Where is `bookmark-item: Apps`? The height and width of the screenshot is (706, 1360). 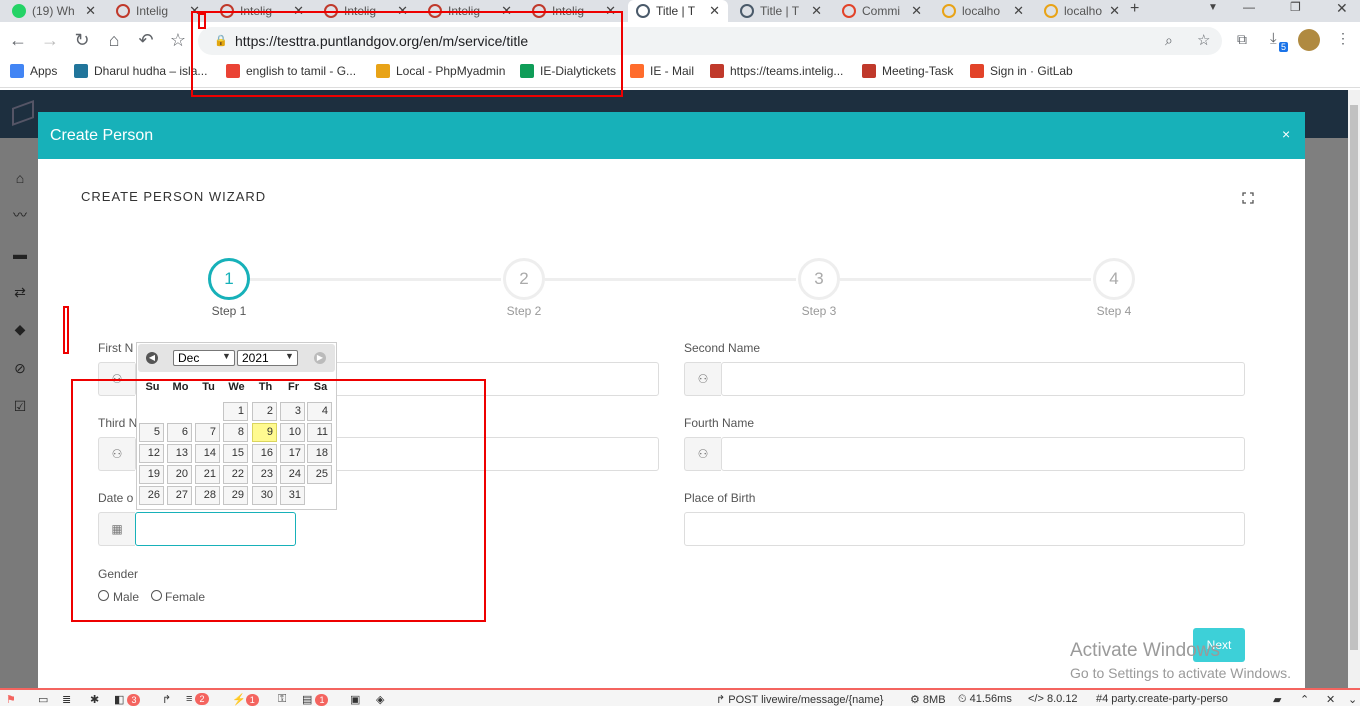
bookmark-item: Apps is located at coordinates (33, 71).